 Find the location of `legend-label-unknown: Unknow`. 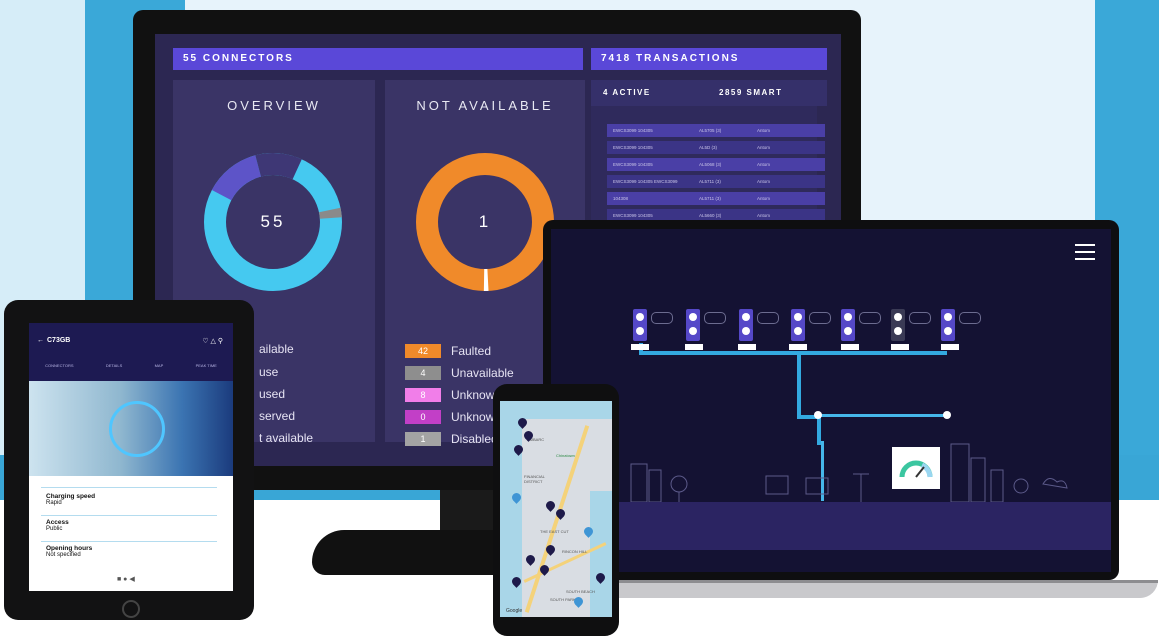

legend-label-unknown: Unknow is located at coordinates (473, 417).